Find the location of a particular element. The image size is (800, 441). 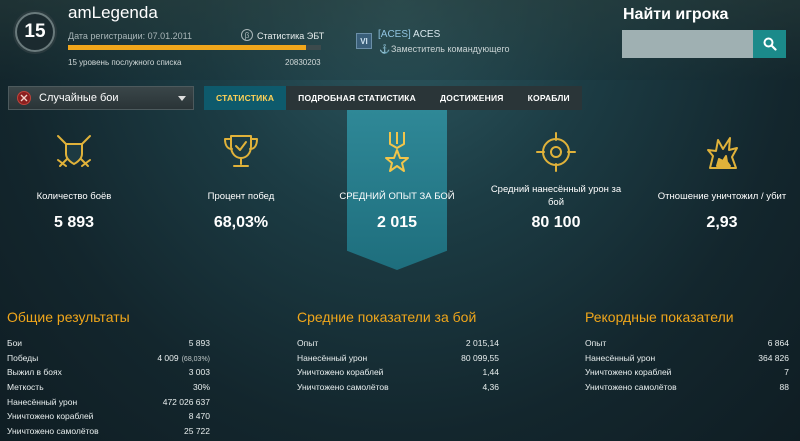

clan-name: ACES is located at coordinates (427, 34).